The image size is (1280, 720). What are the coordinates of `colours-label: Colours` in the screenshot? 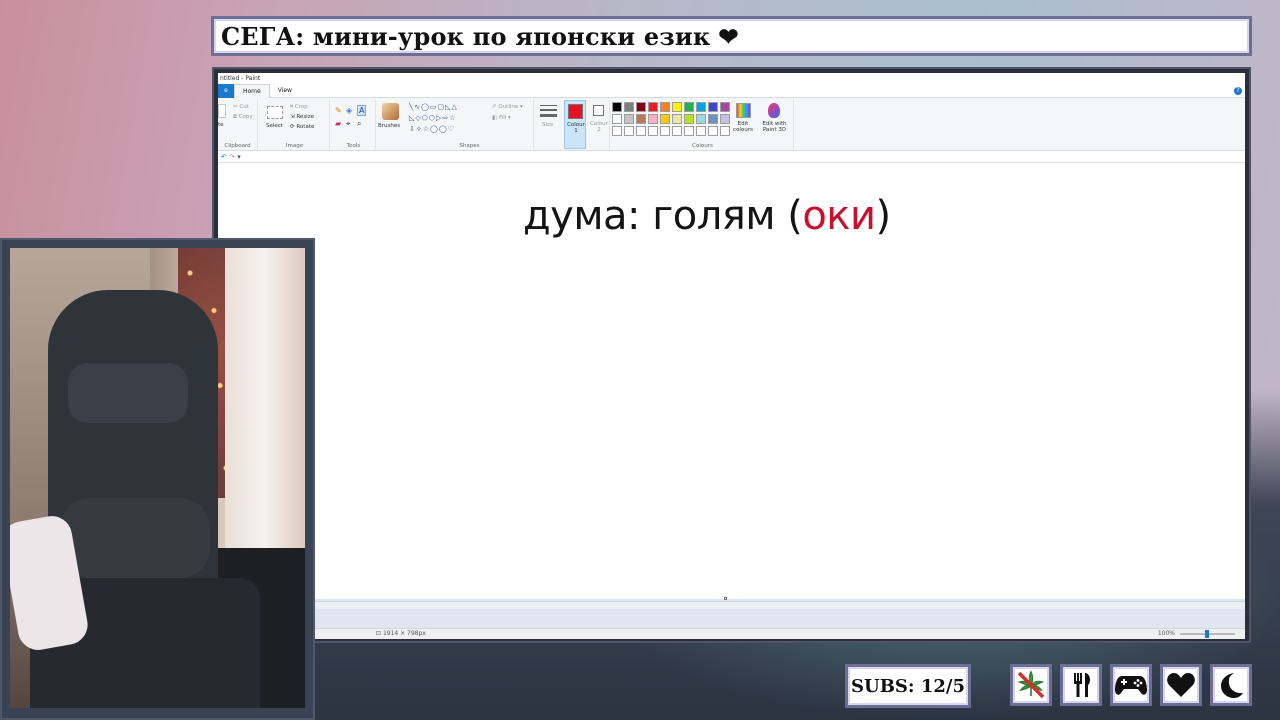 It's located at (702, 146).